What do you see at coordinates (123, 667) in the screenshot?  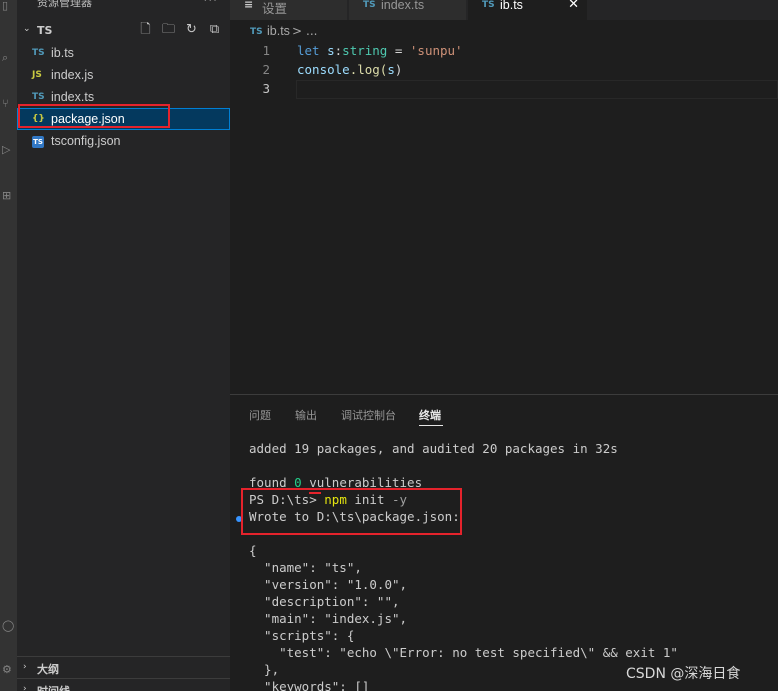 I see `outline-section: › 大纲` at bounding box center [123, 667].